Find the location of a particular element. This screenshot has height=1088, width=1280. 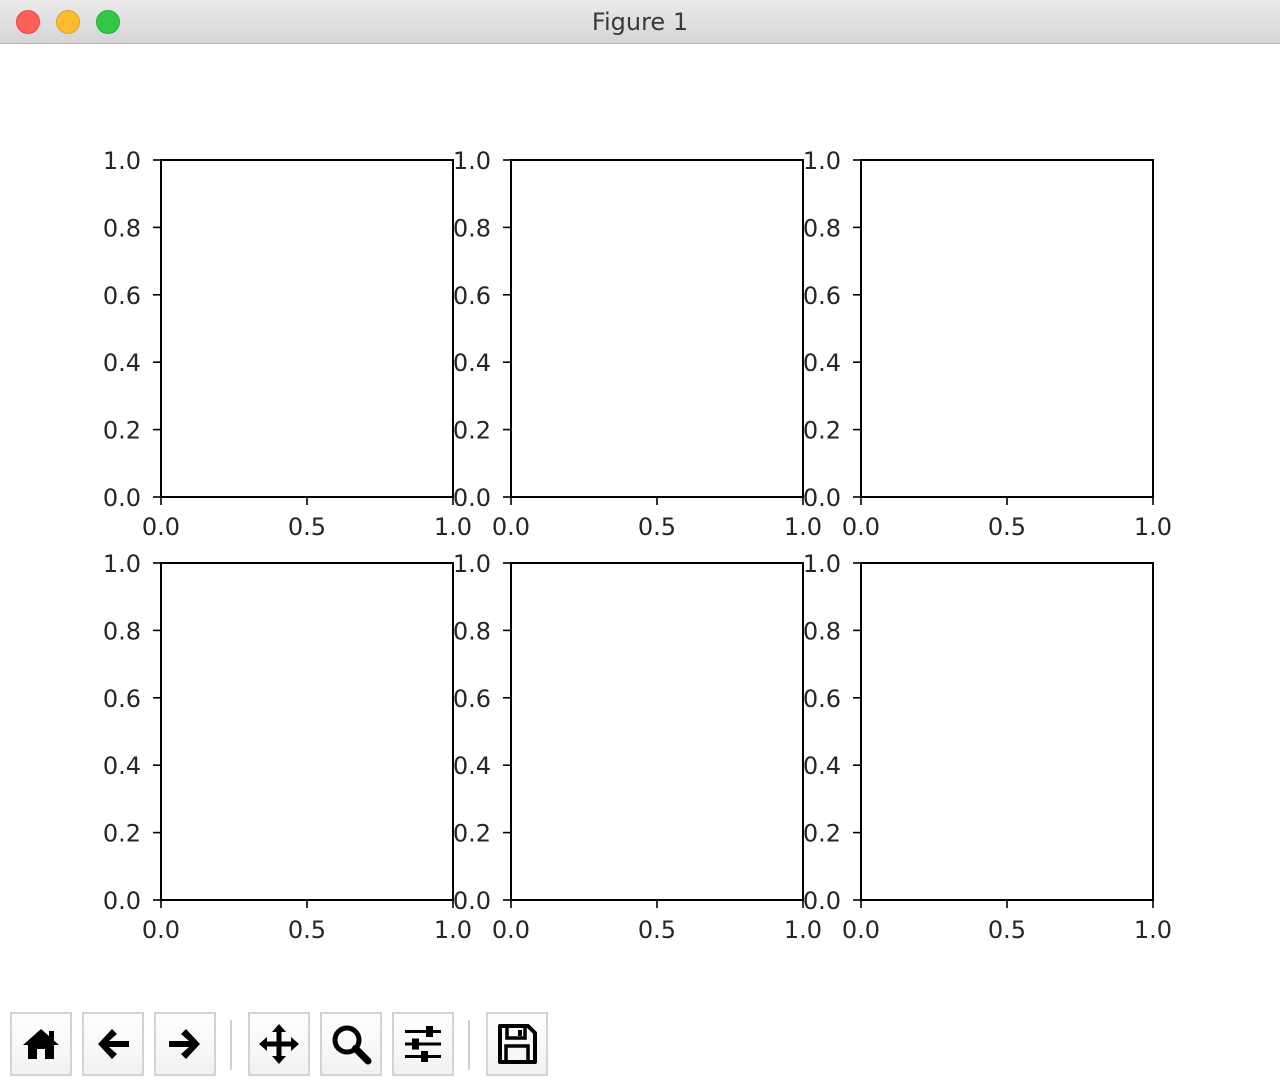

pan-button is located at coordinates (279, 1044).